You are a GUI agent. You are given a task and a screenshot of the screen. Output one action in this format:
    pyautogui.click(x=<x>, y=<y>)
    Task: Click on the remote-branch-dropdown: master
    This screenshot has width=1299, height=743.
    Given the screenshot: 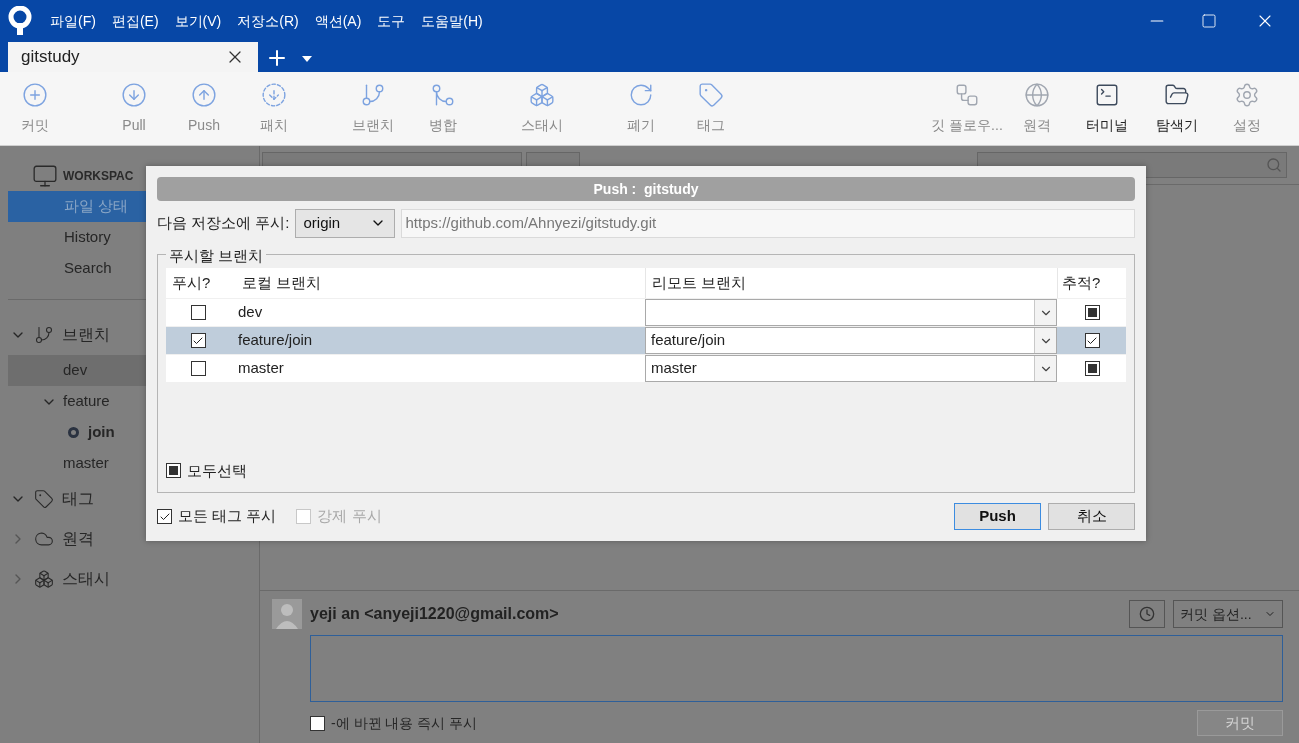 What is the action you would take?
    pyautogui.click(x=851, y=368)
    